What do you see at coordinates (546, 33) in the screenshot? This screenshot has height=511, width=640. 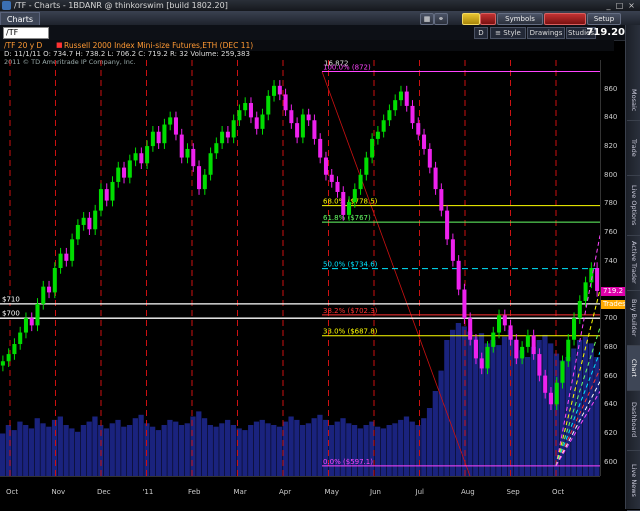 I see `drawings-button: Drawings` at bounding box center [546, 33].